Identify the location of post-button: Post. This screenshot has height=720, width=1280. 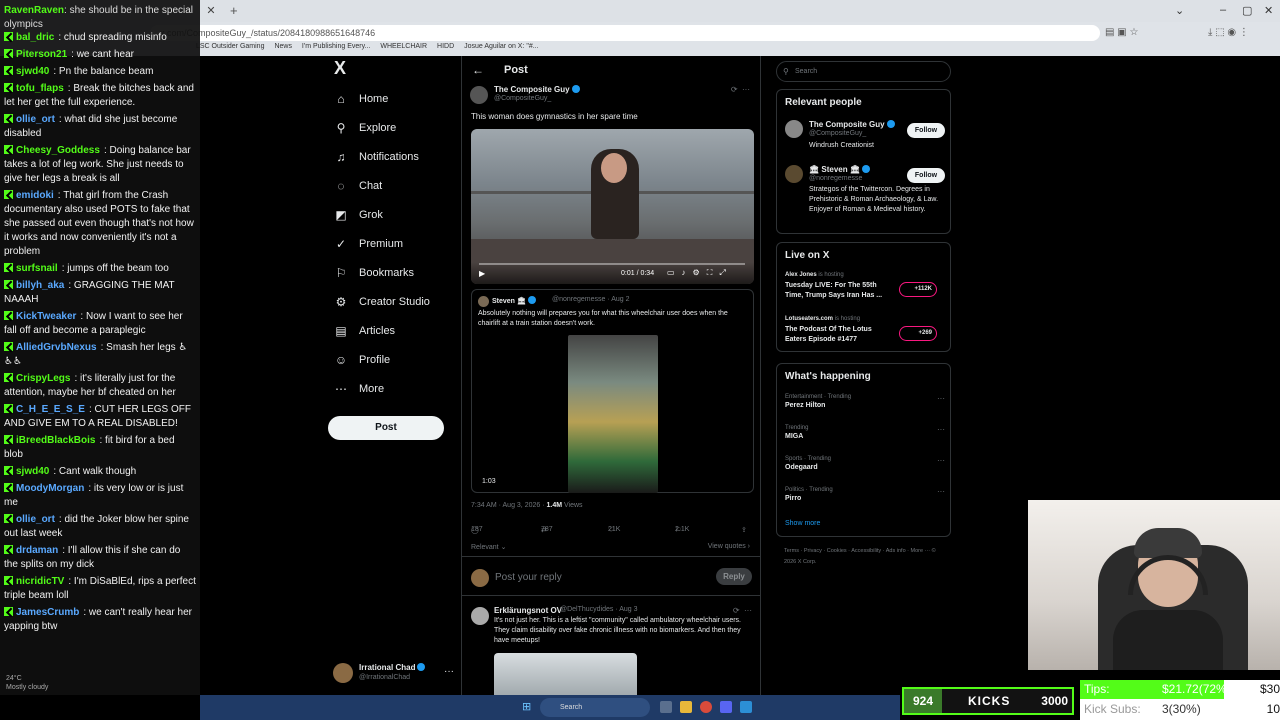
(386, 428).